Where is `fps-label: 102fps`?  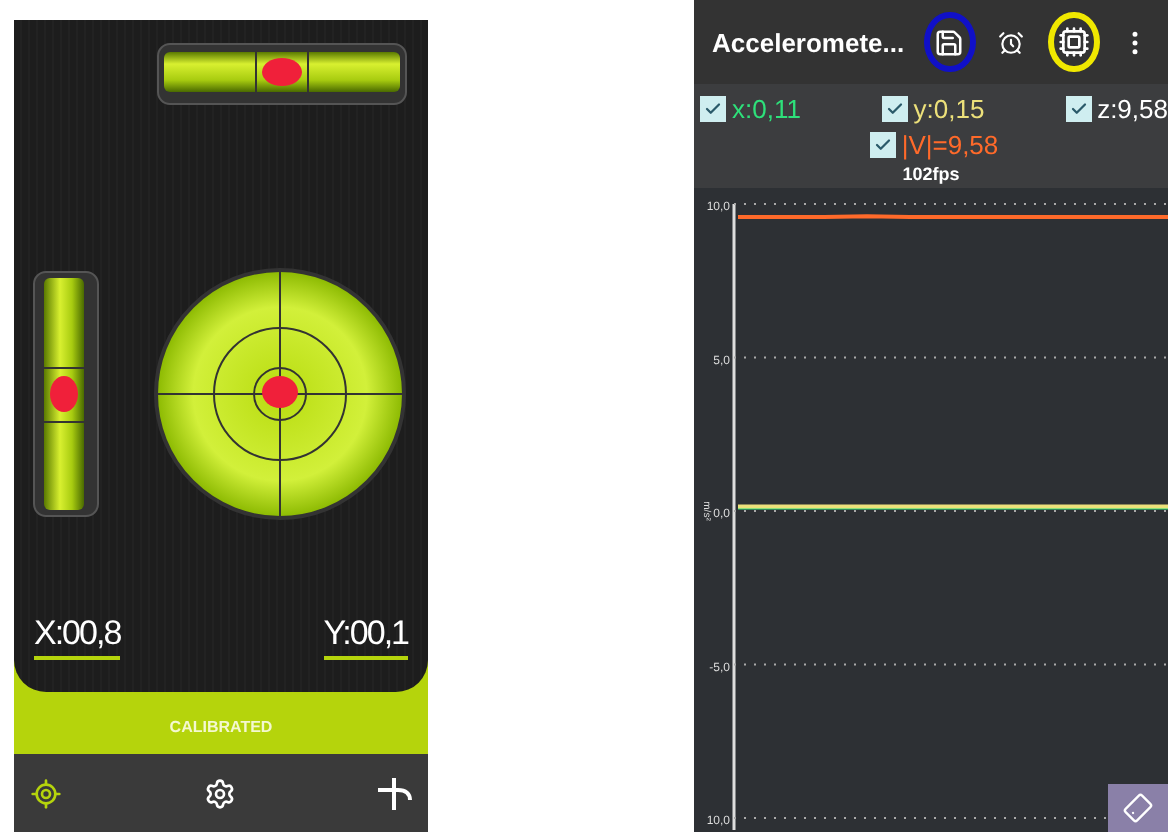 fps-label: 102fps is located at coordinates (931, 175).